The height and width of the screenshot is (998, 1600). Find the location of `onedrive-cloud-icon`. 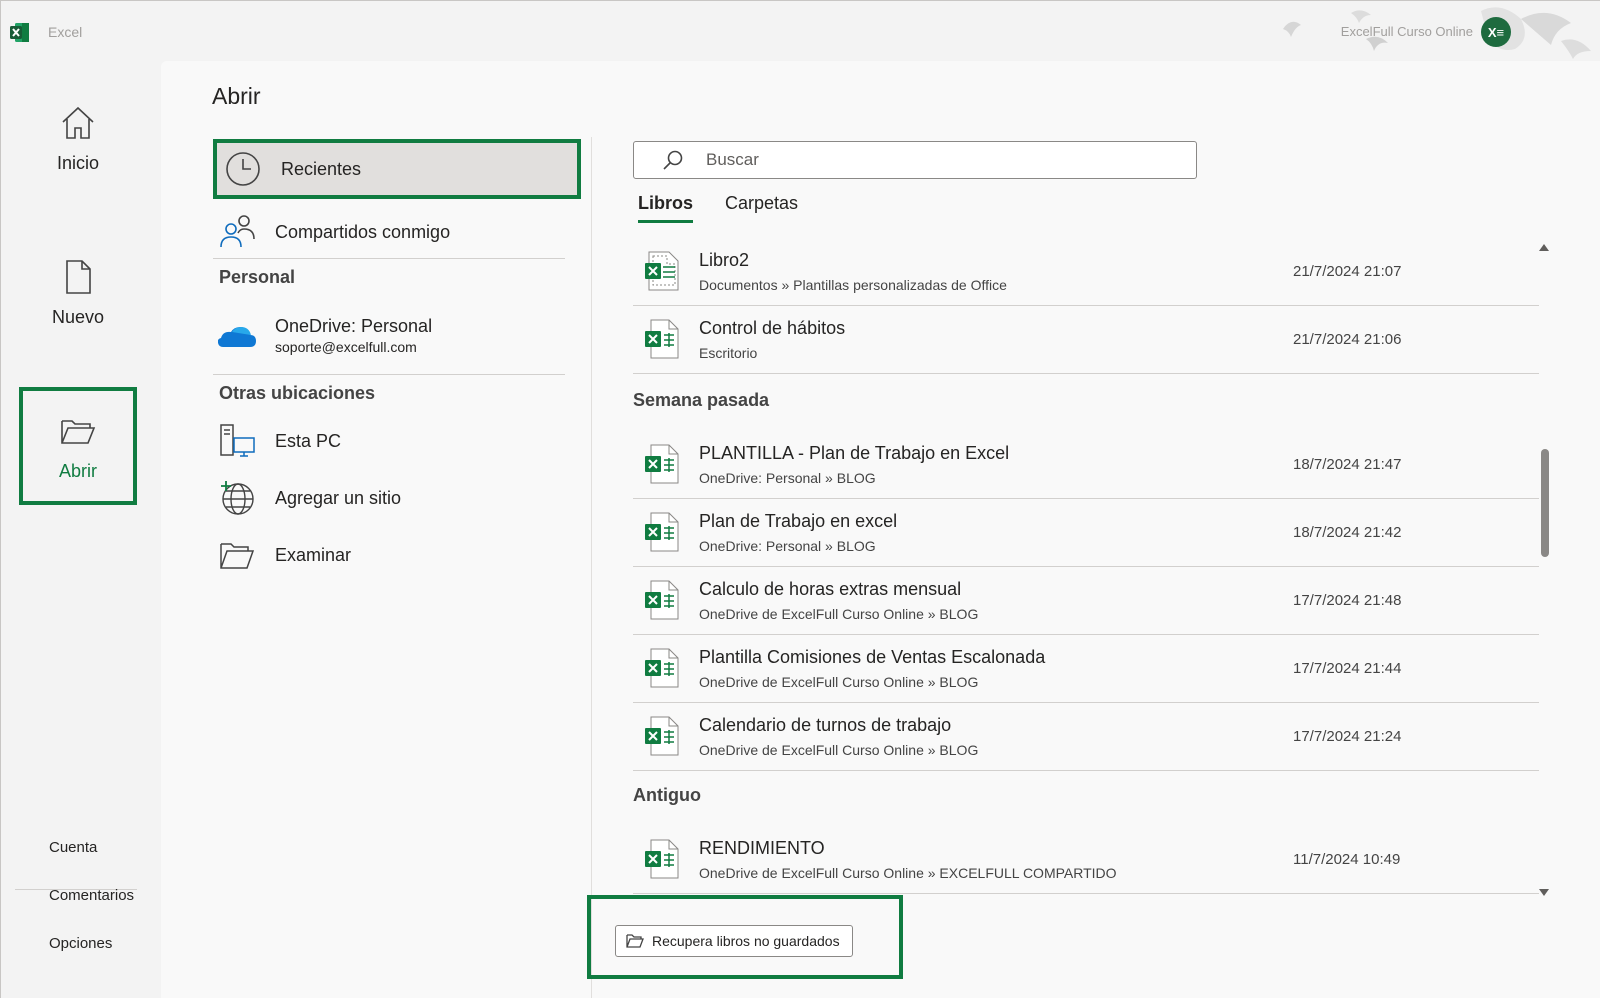

onedrive-cloud-icon is located at coordinates (237, 337).